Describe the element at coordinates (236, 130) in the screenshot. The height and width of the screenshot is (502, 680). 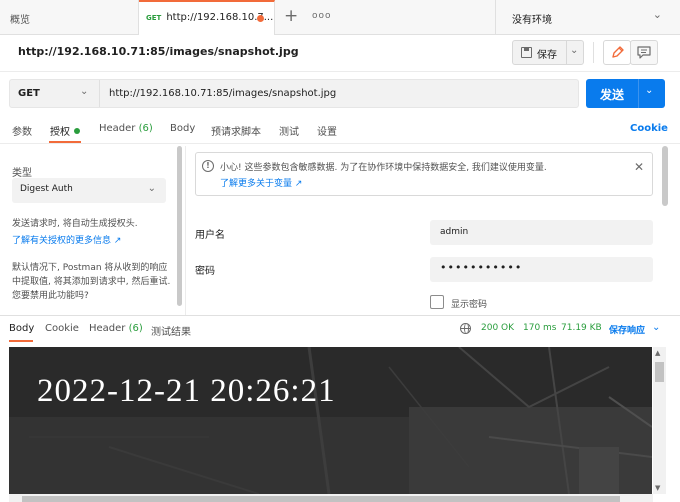
I see `tab-prerequest-script: 预请求脚本` at that location.